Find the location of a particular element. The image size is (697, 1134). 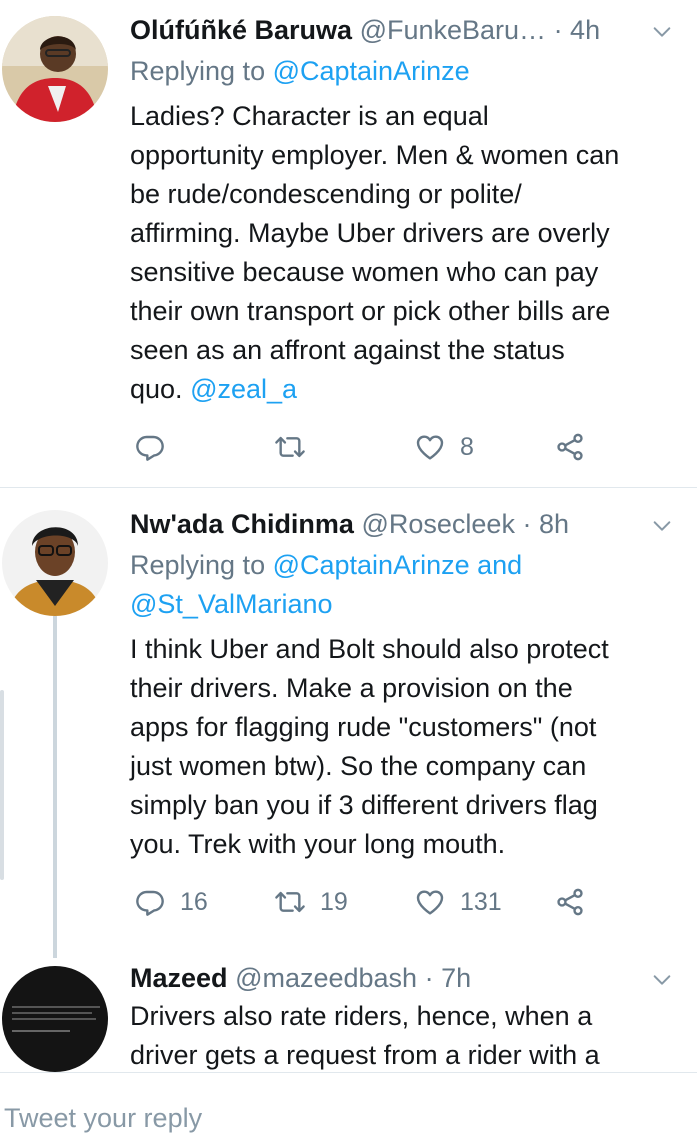

tweet-text-fragment: quo. is located at coordinates (160, 389).